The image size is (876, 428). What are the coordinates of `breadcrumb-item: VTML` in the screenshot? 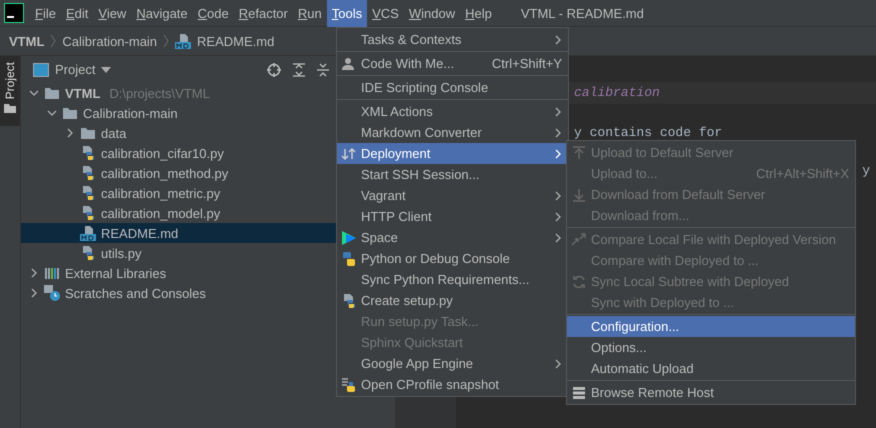 It's located at (26, 41).